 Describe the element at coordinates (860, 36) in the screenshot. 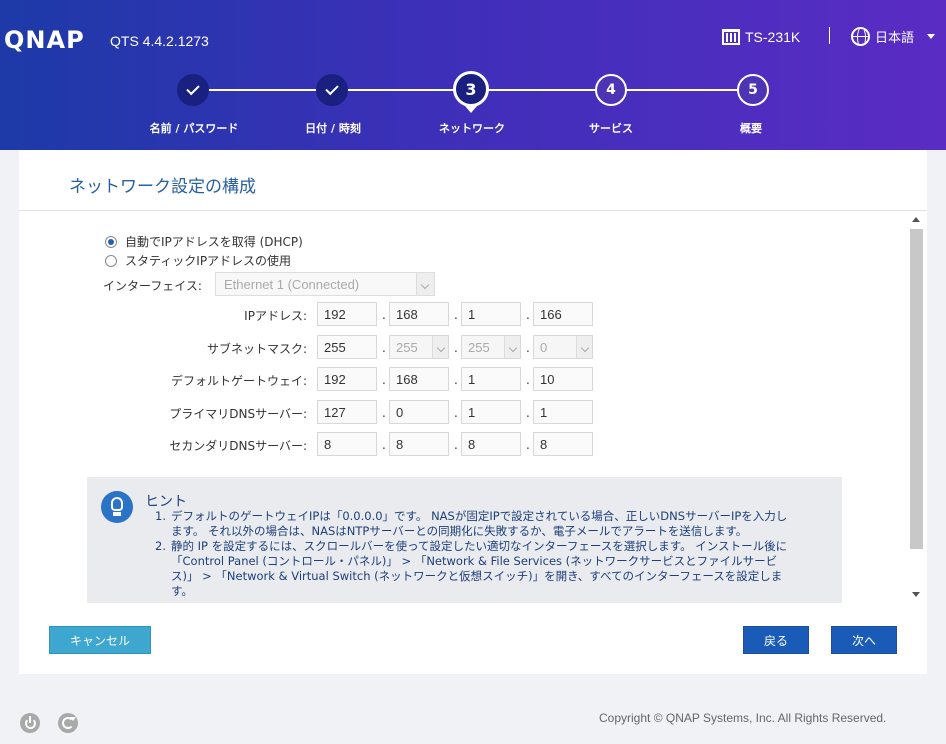

I see `globe-icon` at that location.